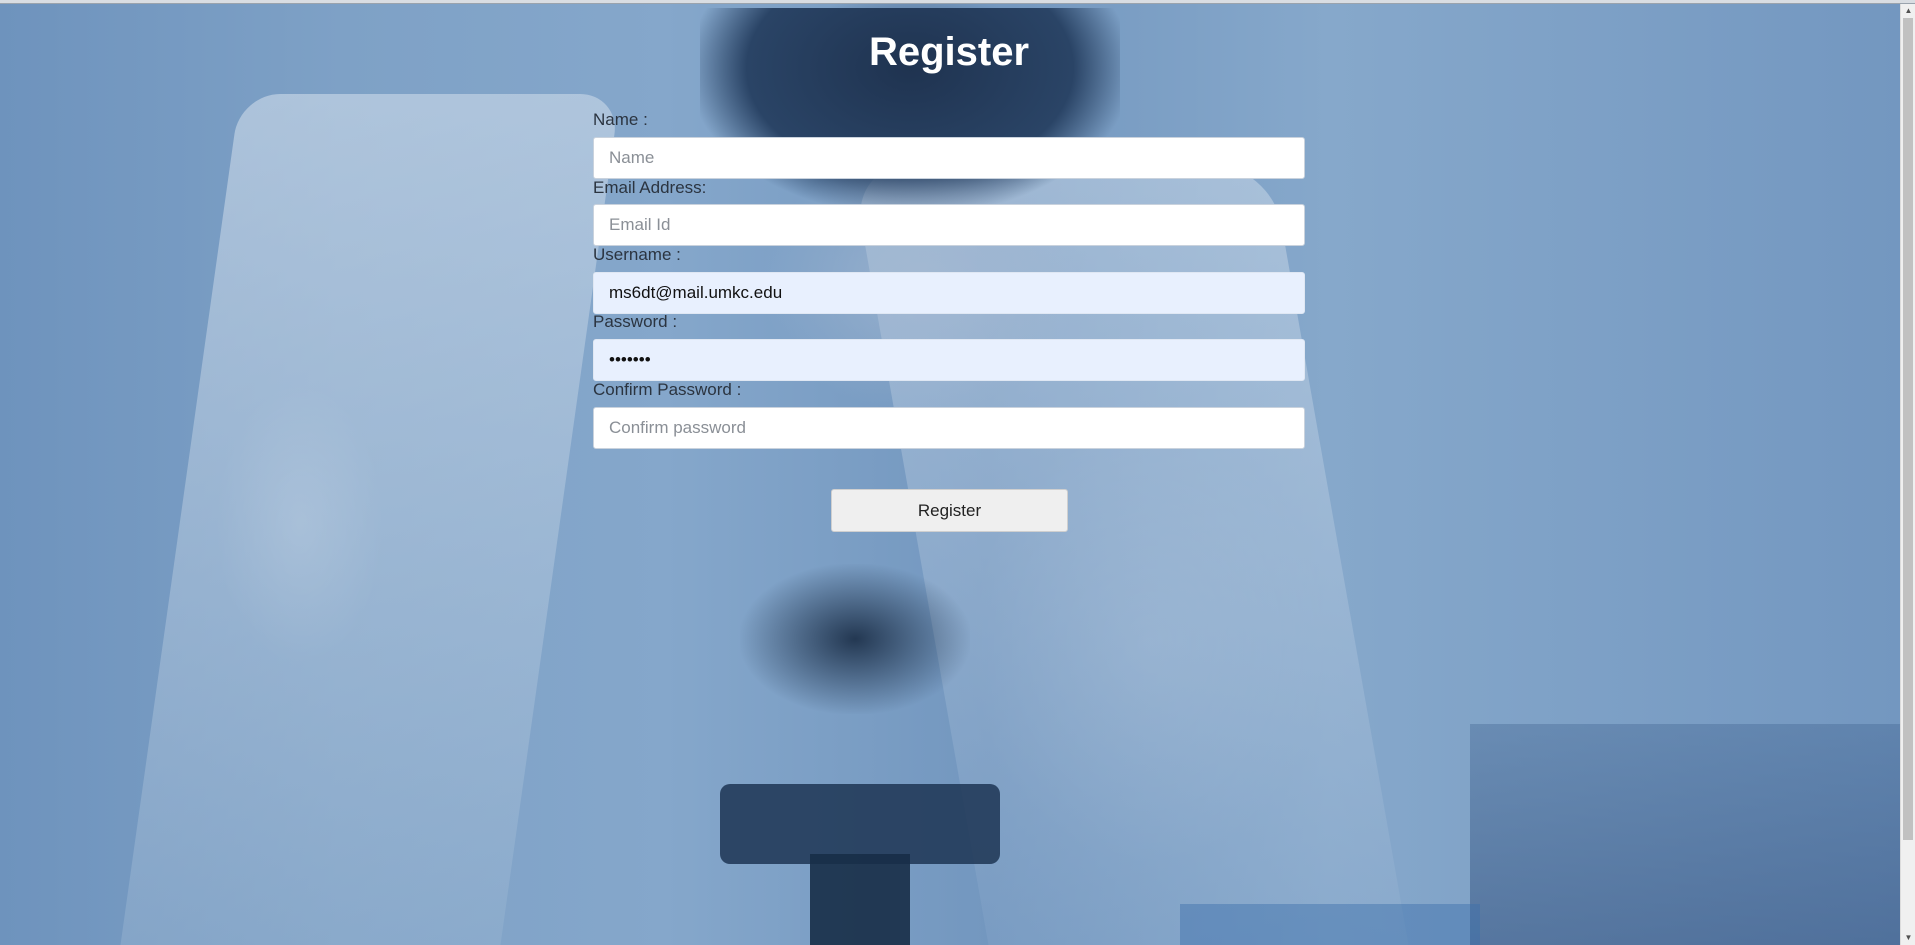  I want to click on email-input, so click(949, 225).